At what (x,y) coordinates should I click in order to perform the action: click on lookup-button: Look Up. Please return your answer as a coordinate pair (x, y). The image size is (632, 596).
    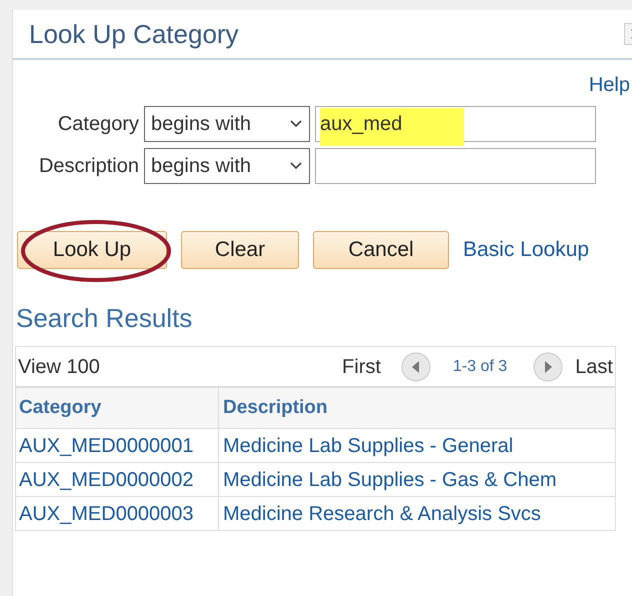
    Looking at the image, I should click on (92, 250).